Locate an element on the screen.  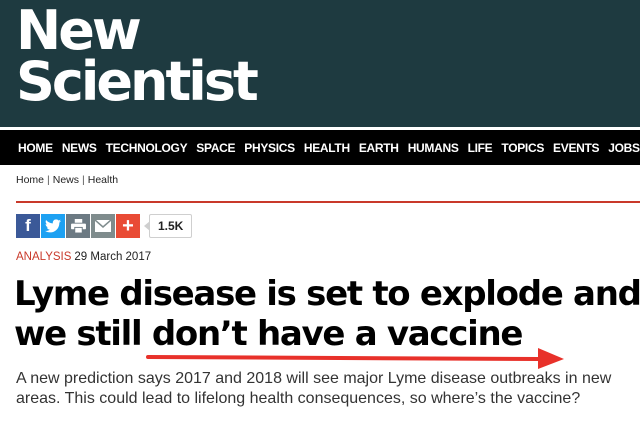
nav-item-home: HOME is located at coordinates (35, 148).